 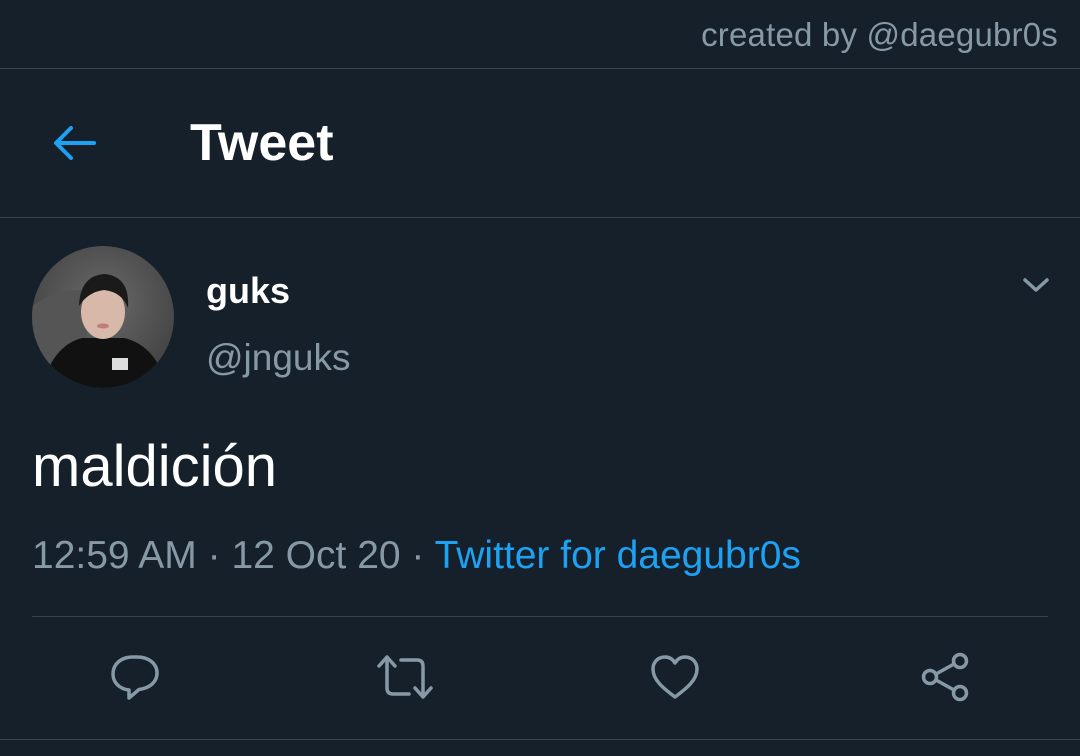 I want to click on watermark-text: created by @daegubr0s, so click(x=879, y=34).